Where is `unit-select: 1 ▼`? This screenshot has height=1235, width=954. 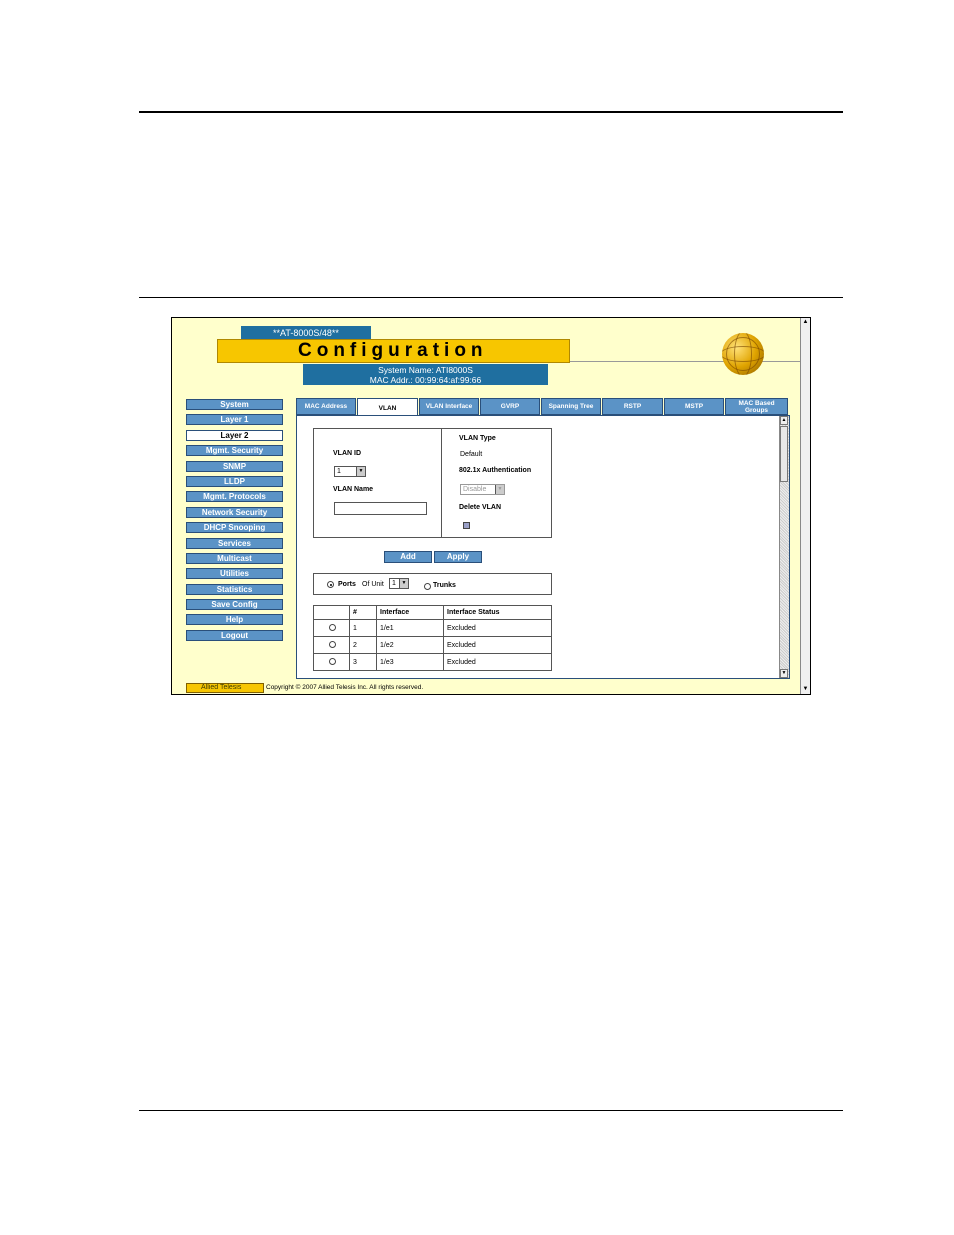
unit-select: 1 ▼ is located at coordinates (399, 583).